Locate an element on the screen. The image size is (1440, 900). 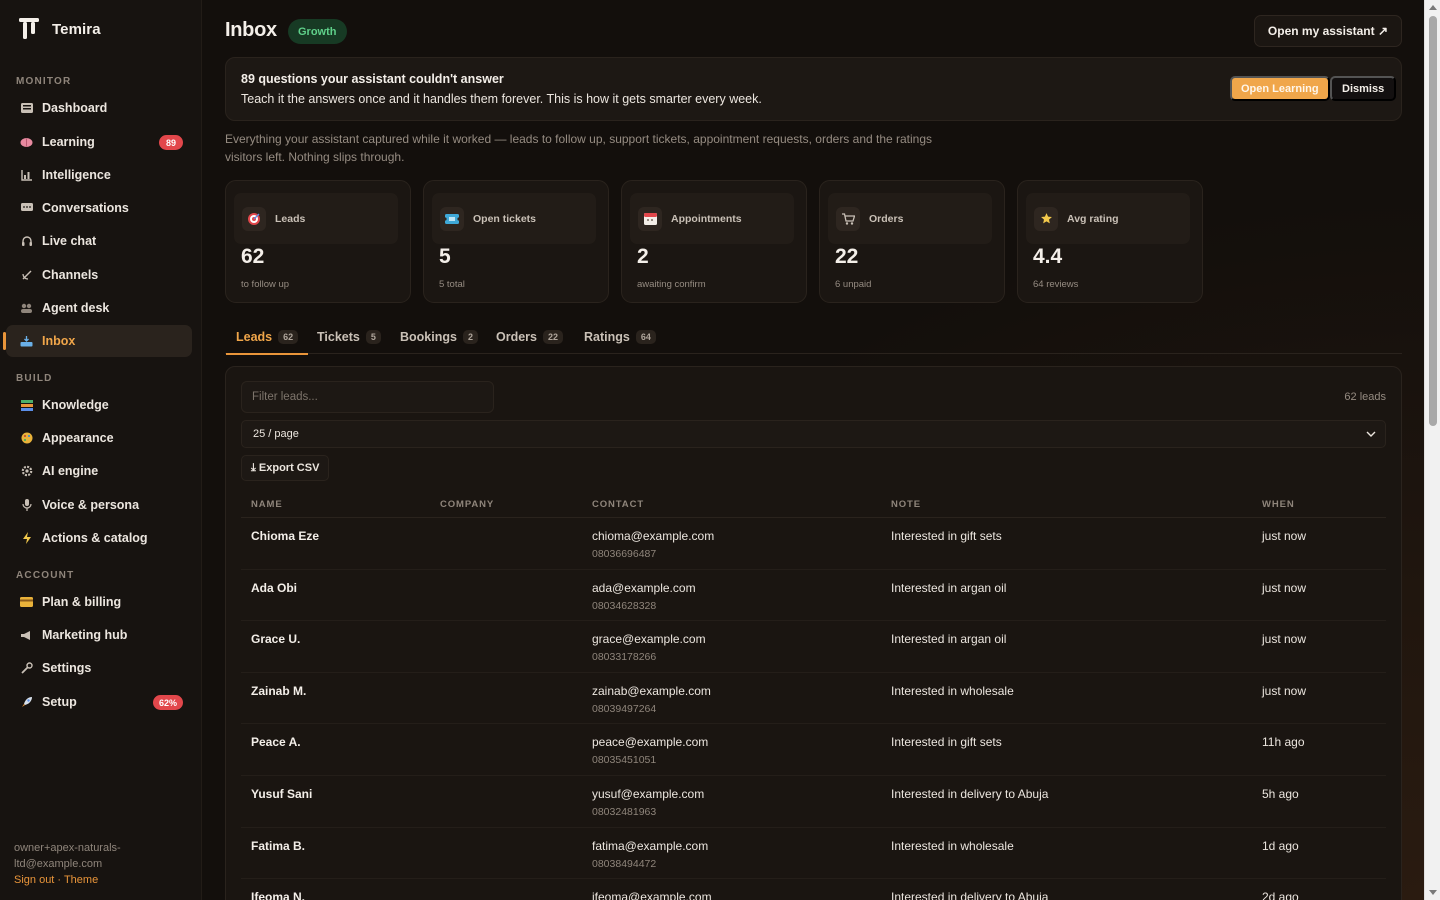
tab-label: Bookings is located at coordinates (428, 337).